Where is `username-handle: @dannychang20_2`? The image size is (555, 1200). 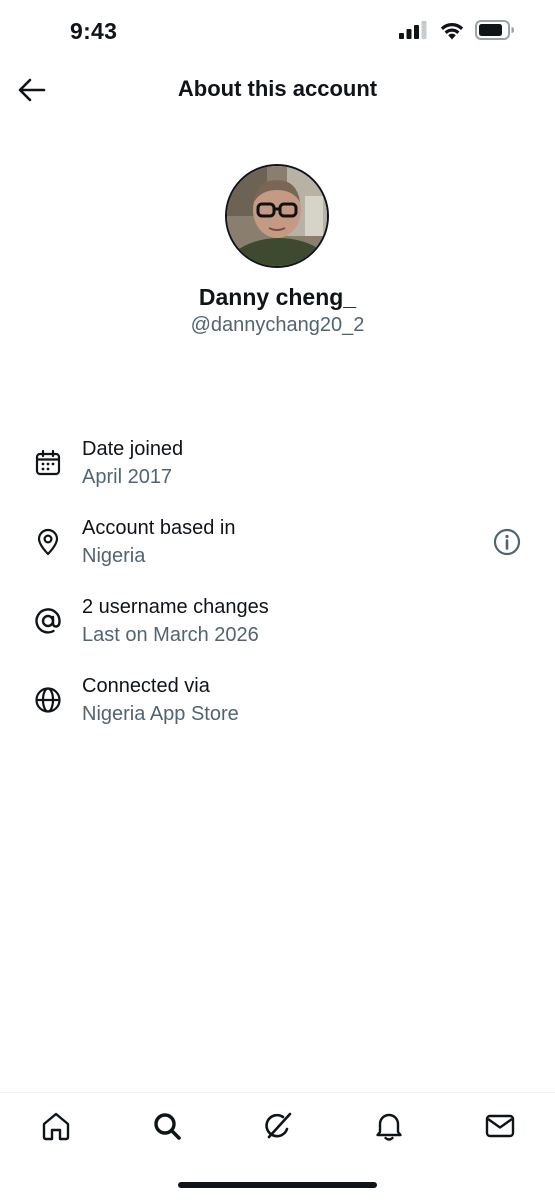
username-handle: @dannychang20_2 is located at coordinates (277, 325).